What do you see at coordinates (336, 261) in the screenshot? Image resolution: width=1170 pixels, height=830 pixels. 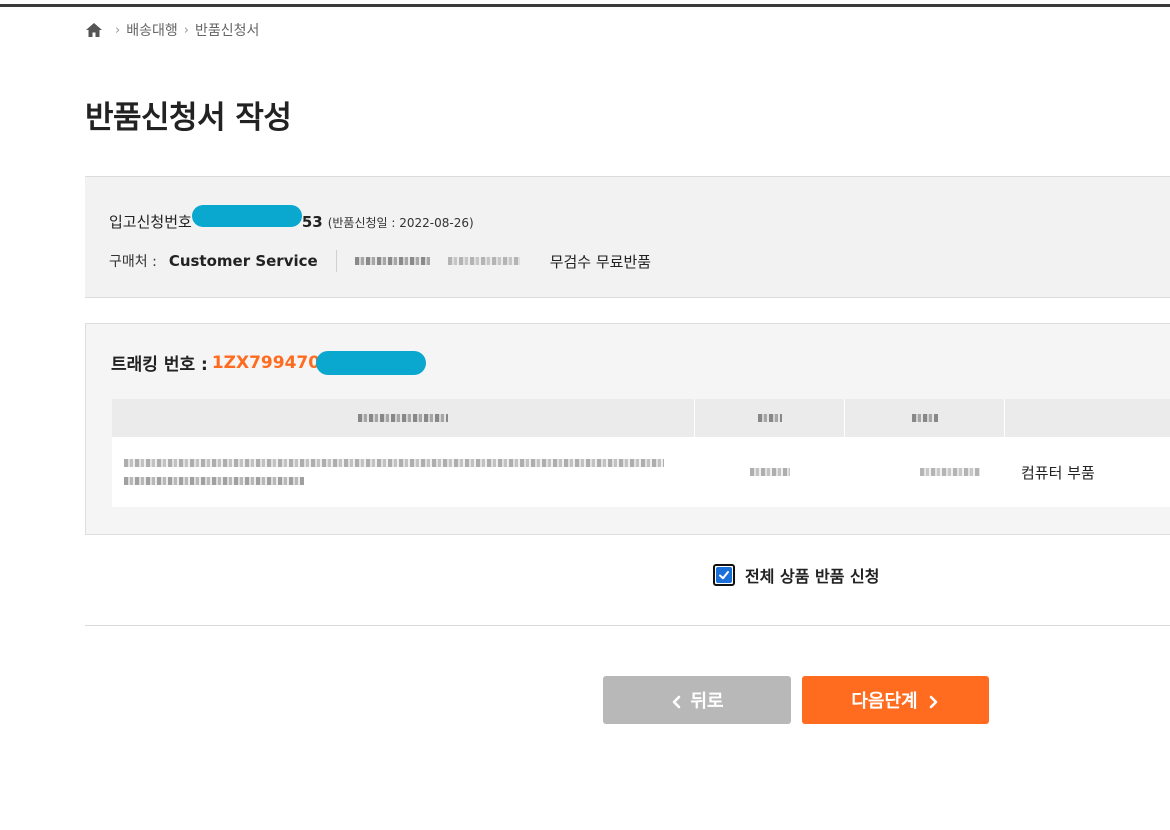 I see `divider` at bounding box center [336, 261].